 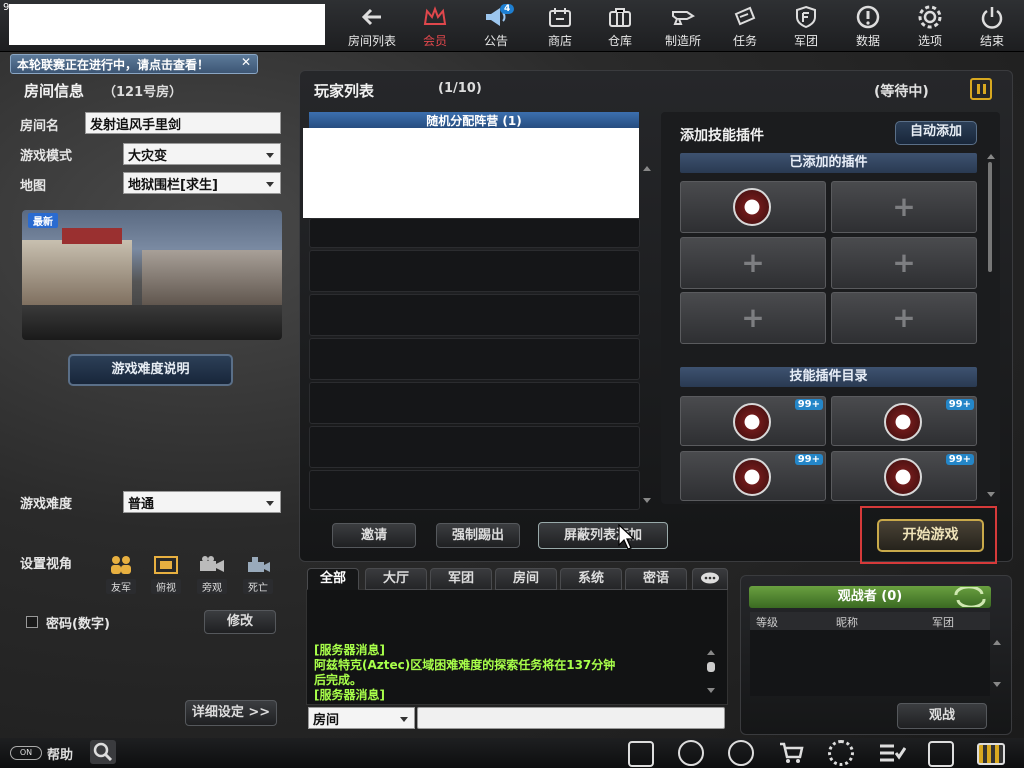 I want to click on nav-mission: 任务, so click(x=745, y=27).